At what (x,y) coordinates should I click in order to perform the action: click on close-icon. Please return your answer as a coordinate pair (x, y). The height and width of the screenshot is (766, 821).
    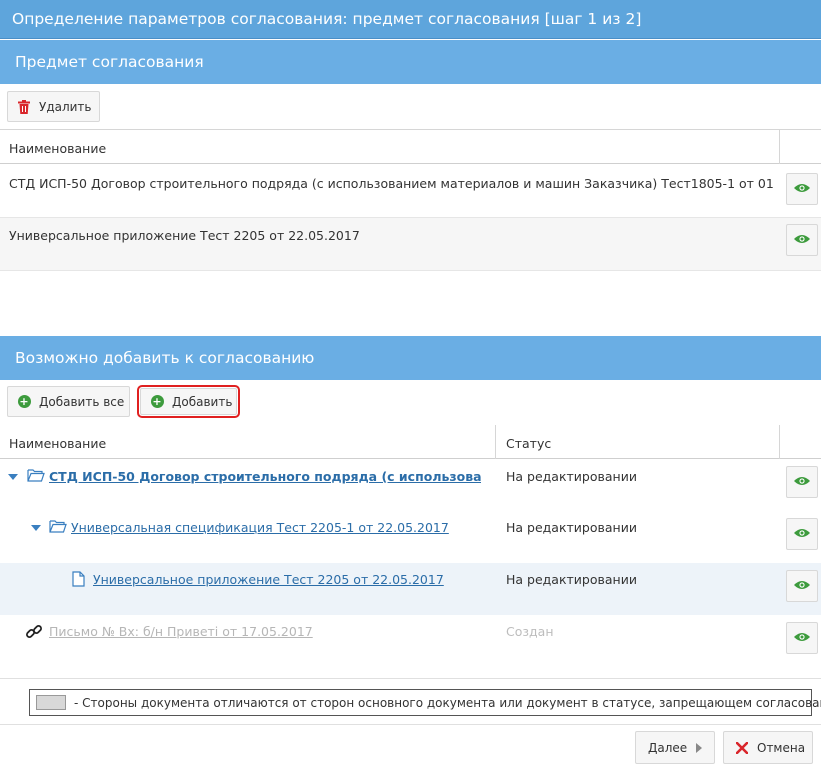
    Looking at the image, I should click on (742, 748).